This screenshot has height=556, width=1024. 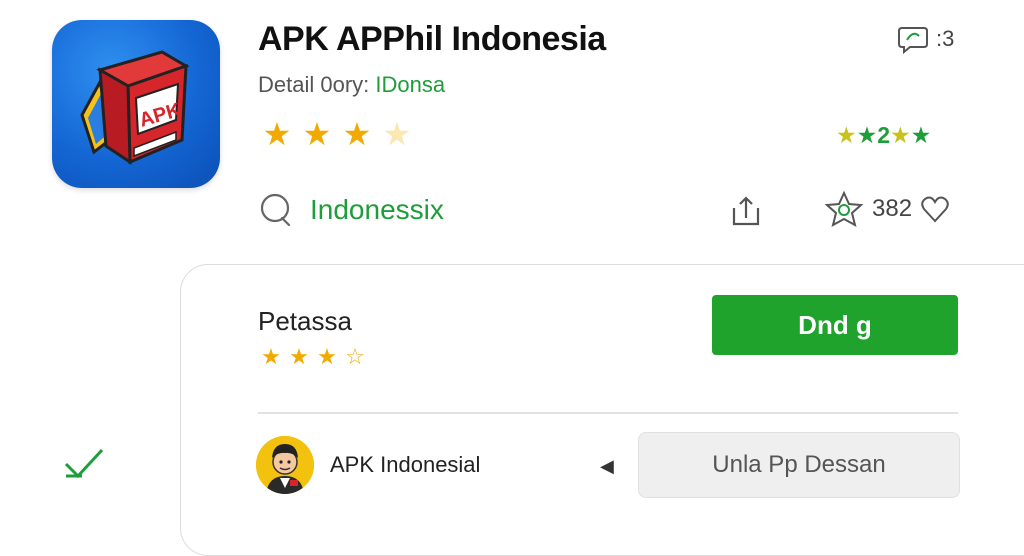 I want to click on app-icon: APK, so click(x=136, y=104).